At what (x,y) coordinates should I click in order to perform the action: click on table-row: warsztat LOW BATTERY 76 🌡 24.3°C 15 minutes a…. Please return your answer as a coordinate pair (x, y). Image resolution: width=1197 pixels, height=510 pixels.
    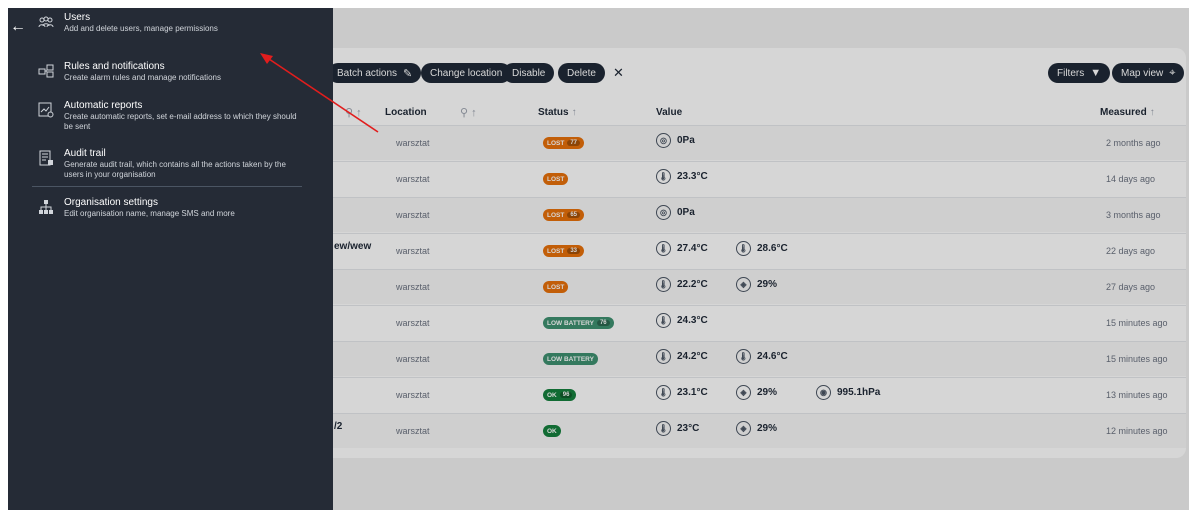
    Looking at the image, I should click on (702, 322).